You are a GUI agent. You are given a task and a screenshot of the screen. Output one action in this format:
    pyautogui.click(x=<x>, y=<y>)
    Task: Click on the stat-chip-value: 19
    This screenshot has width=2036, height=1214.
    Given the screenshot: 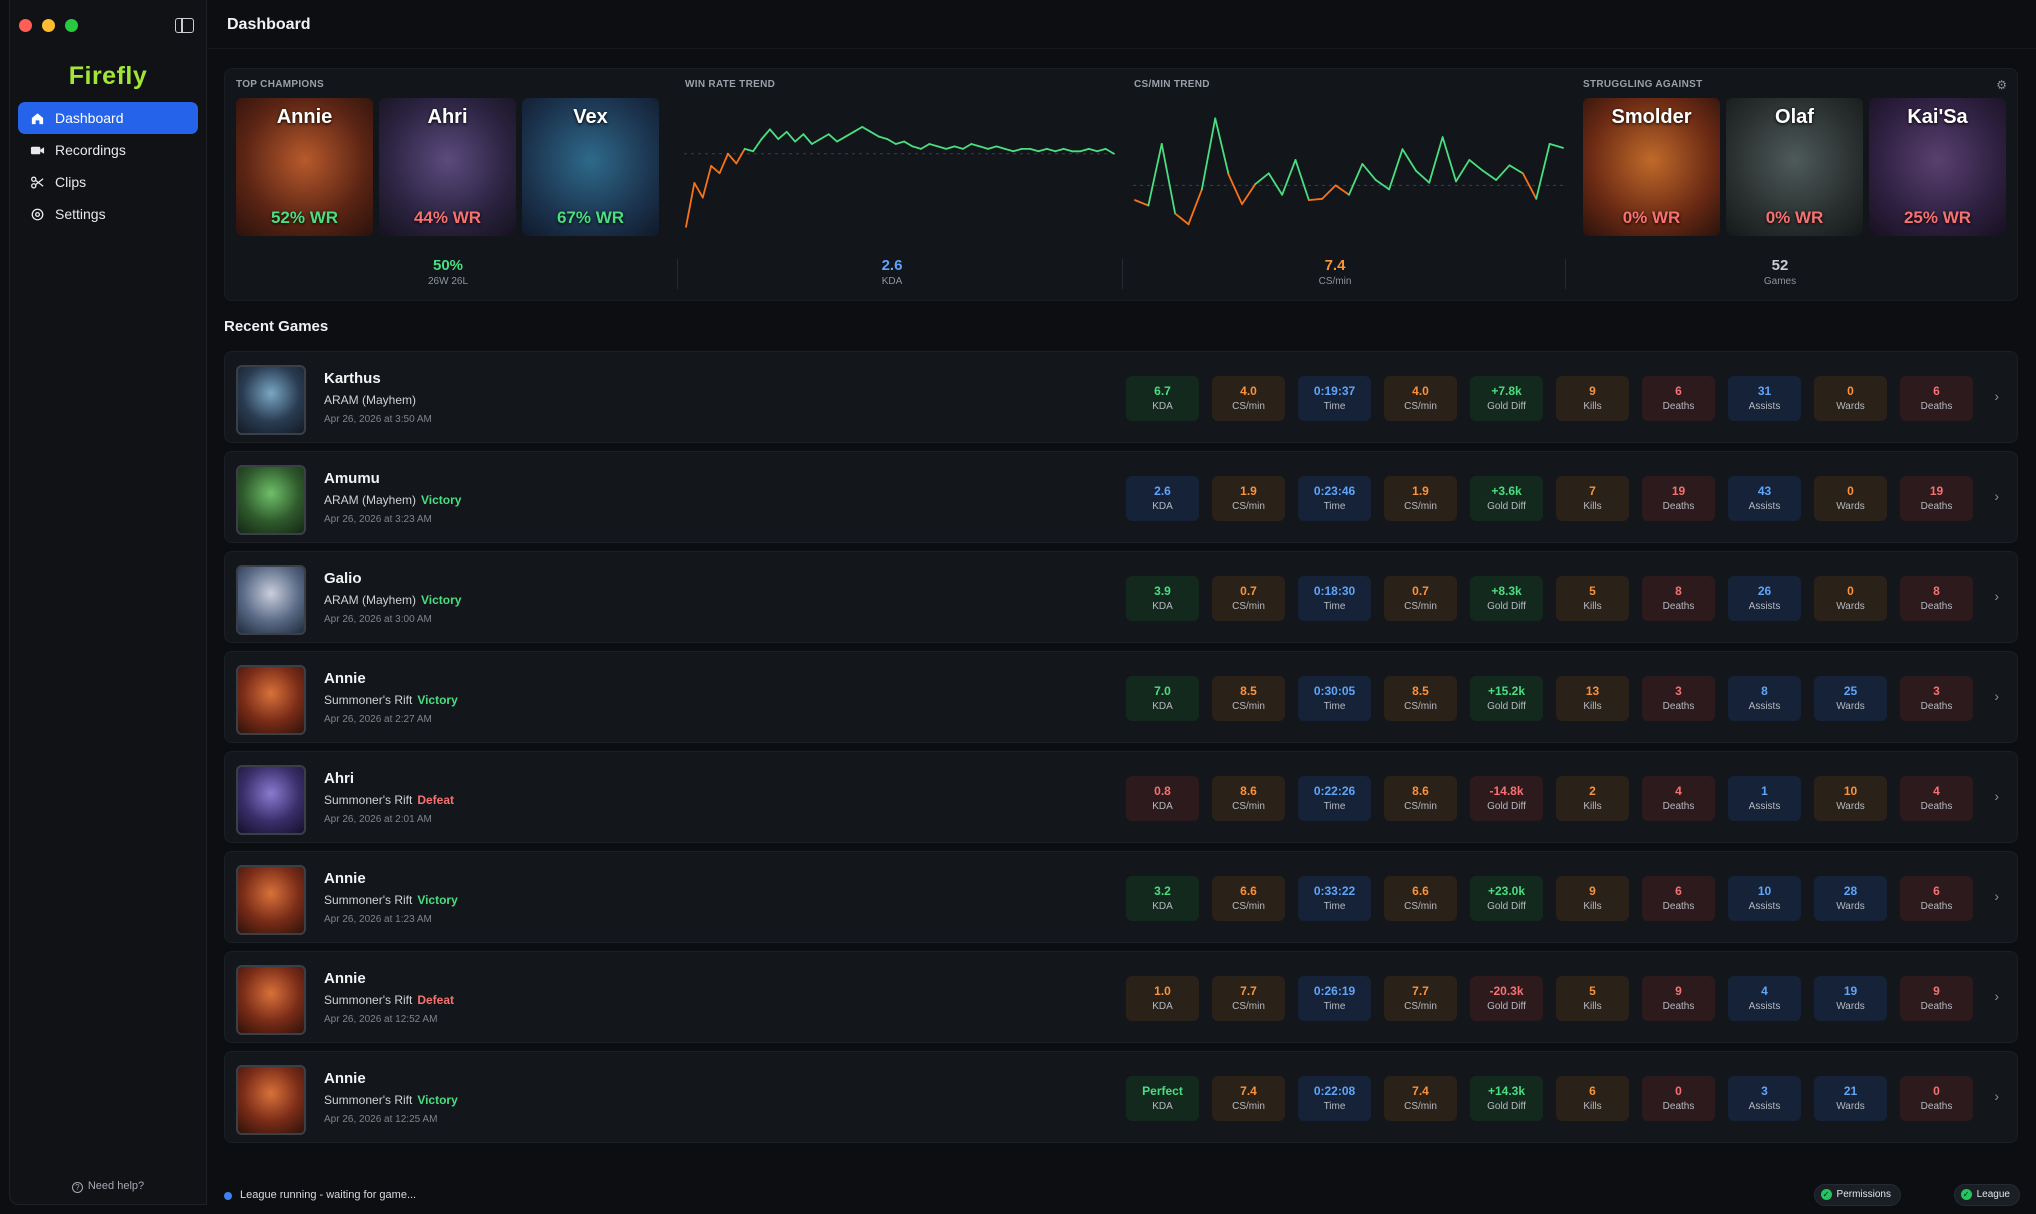 What is the action you would take?
    pyautogui.click(x=1850, y=991)
    